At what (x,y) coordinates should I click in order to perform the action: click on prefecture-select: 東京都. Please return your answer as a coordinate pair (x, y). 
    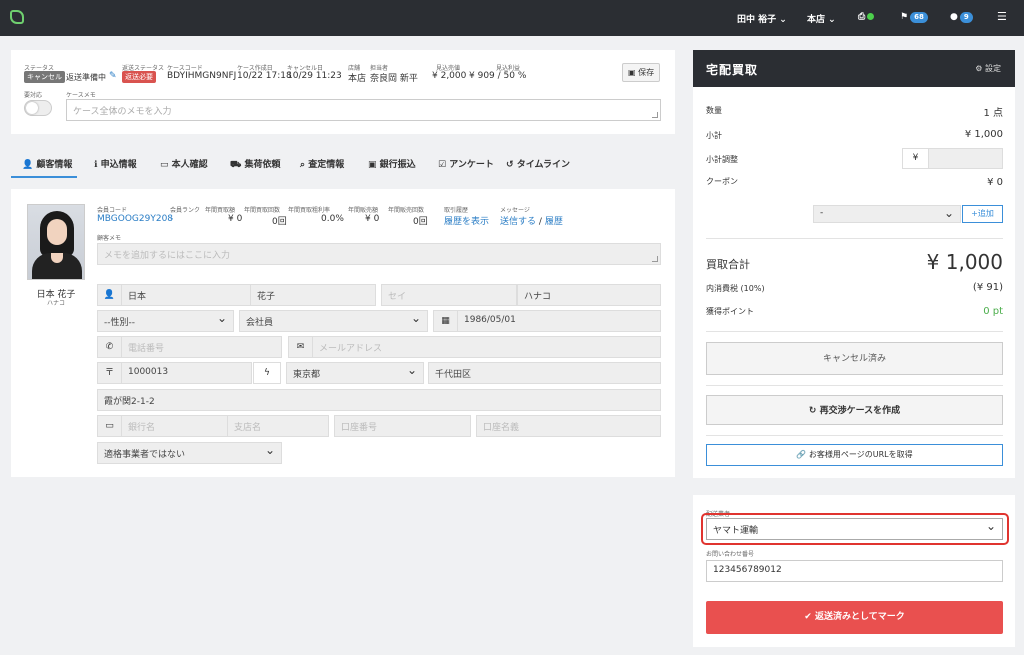
    Looking at the image, I should click on (355, 373).